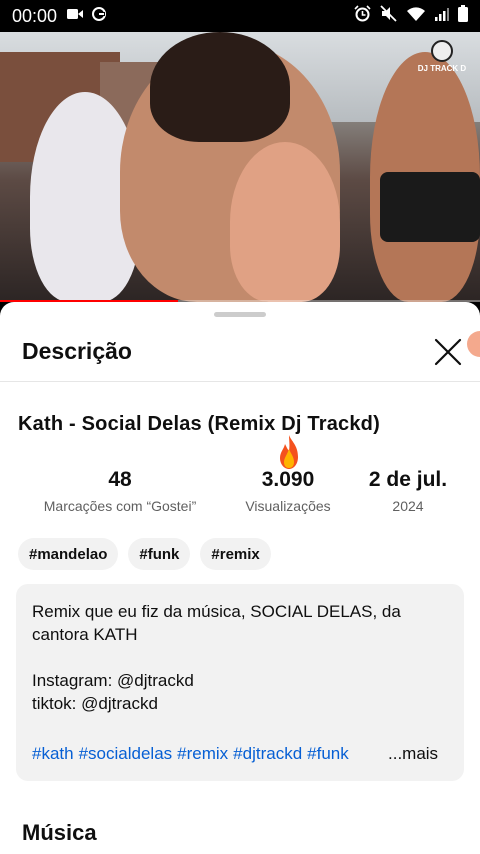  Describe the element at coordinates (120, 479) in the screenshot. I see `stat-value: 48` at that location.